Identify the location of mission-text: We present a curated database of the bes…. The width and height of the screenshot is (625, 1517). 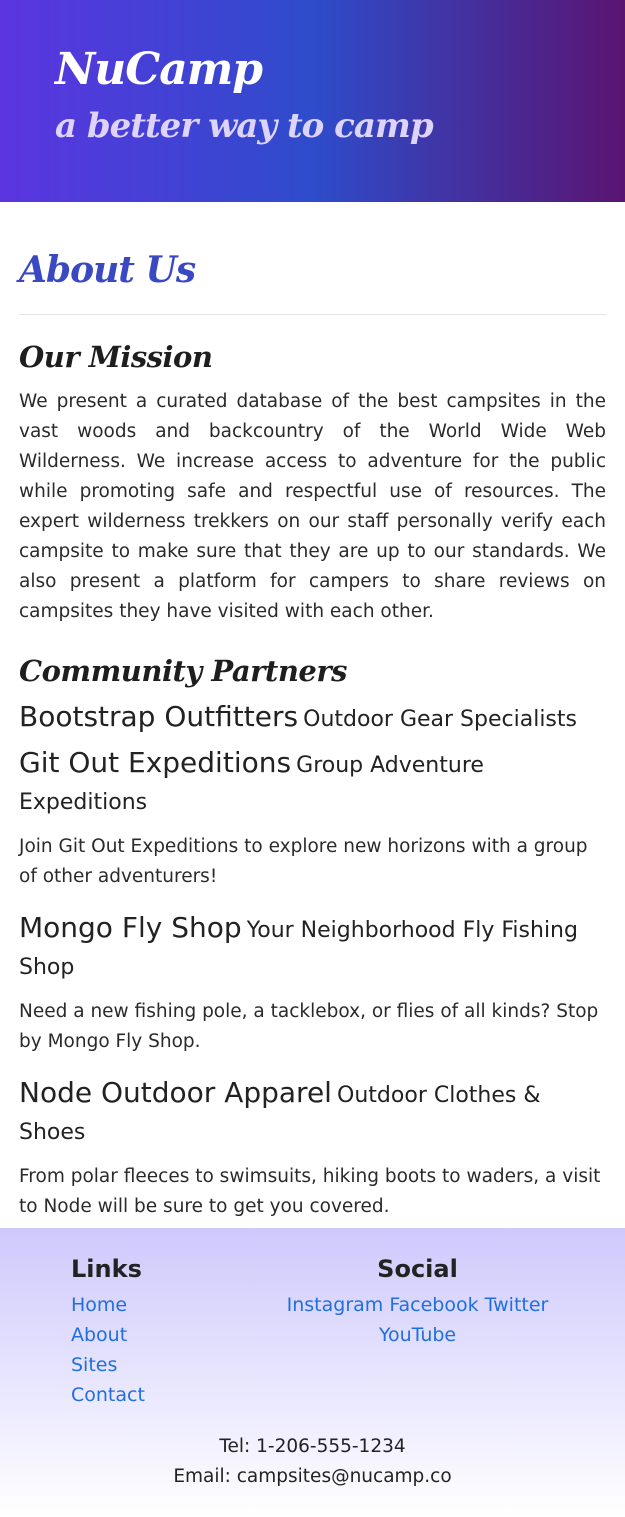
(312, 506).